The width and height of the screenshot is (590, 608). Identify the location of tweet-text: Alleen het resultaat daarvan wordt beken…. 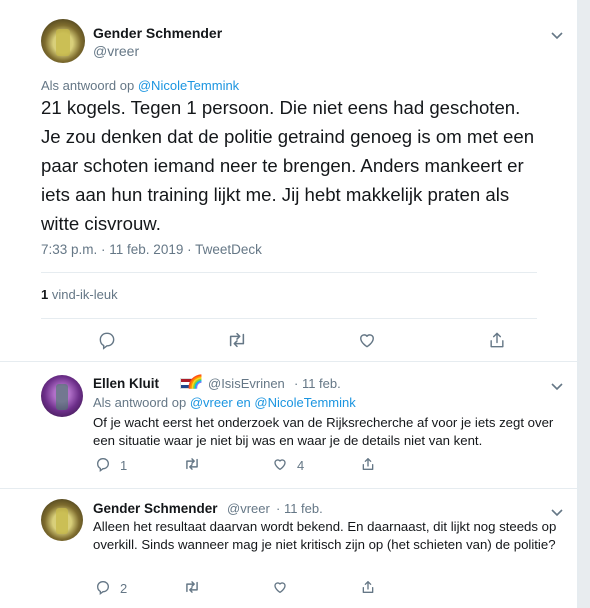
(325, 535).